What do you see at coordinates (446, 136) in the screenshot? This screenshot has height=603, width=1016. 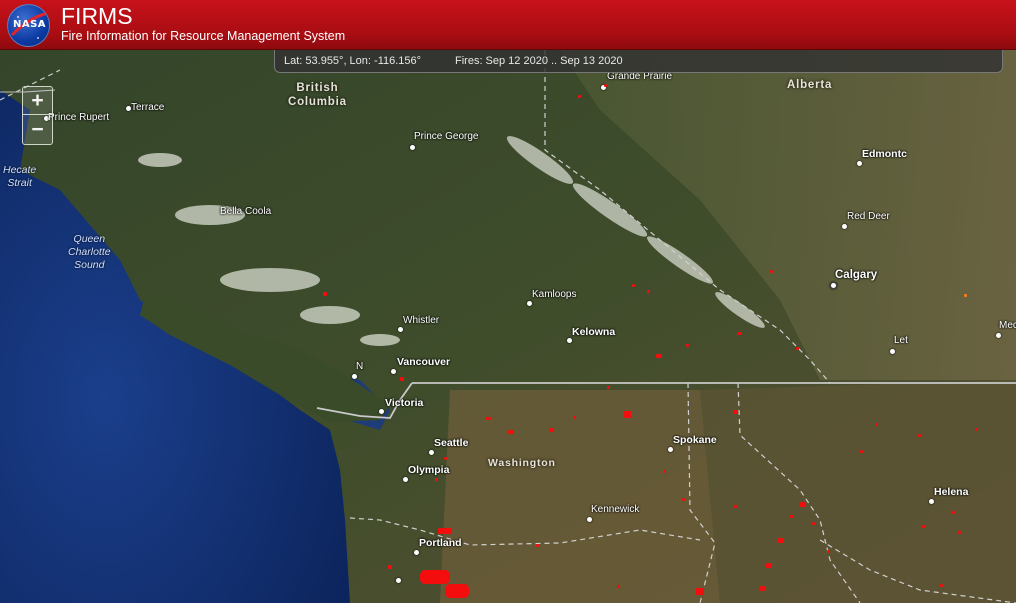 I see `city-prince-george: Prince George` at bounding box center [446, 136].